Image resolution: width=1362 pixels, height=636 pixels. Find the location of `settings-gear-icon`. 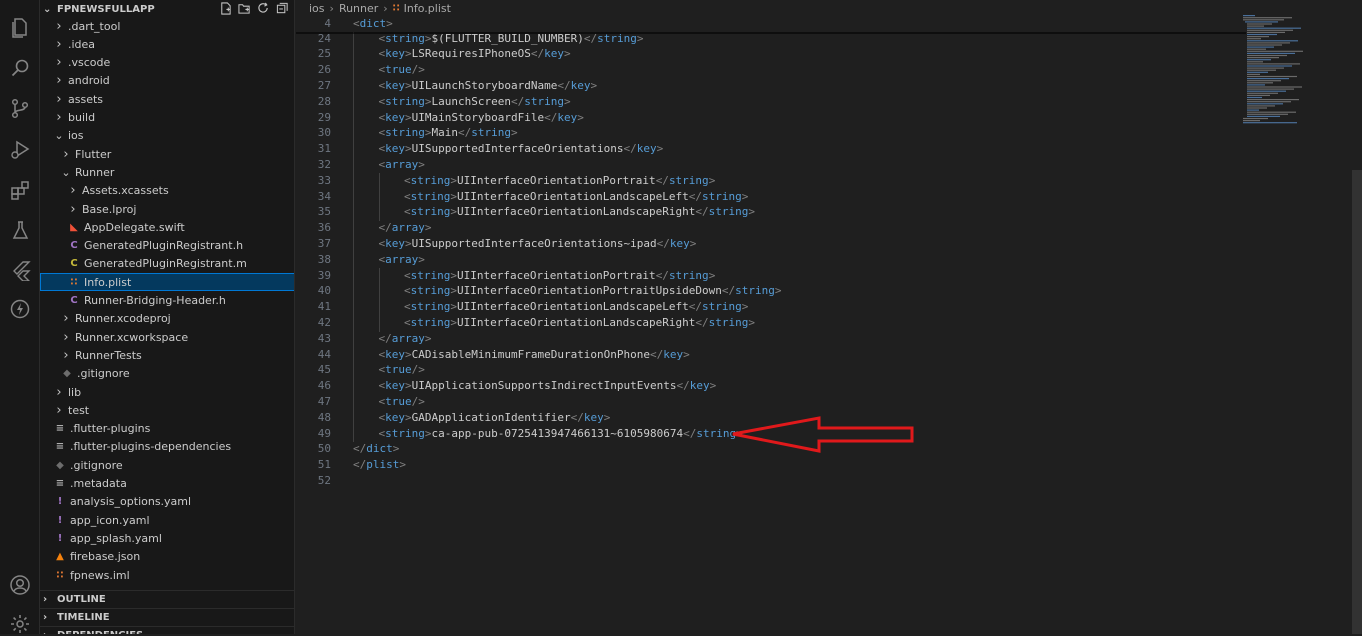

settings-gear-icon is located at coordinates (20, 624).